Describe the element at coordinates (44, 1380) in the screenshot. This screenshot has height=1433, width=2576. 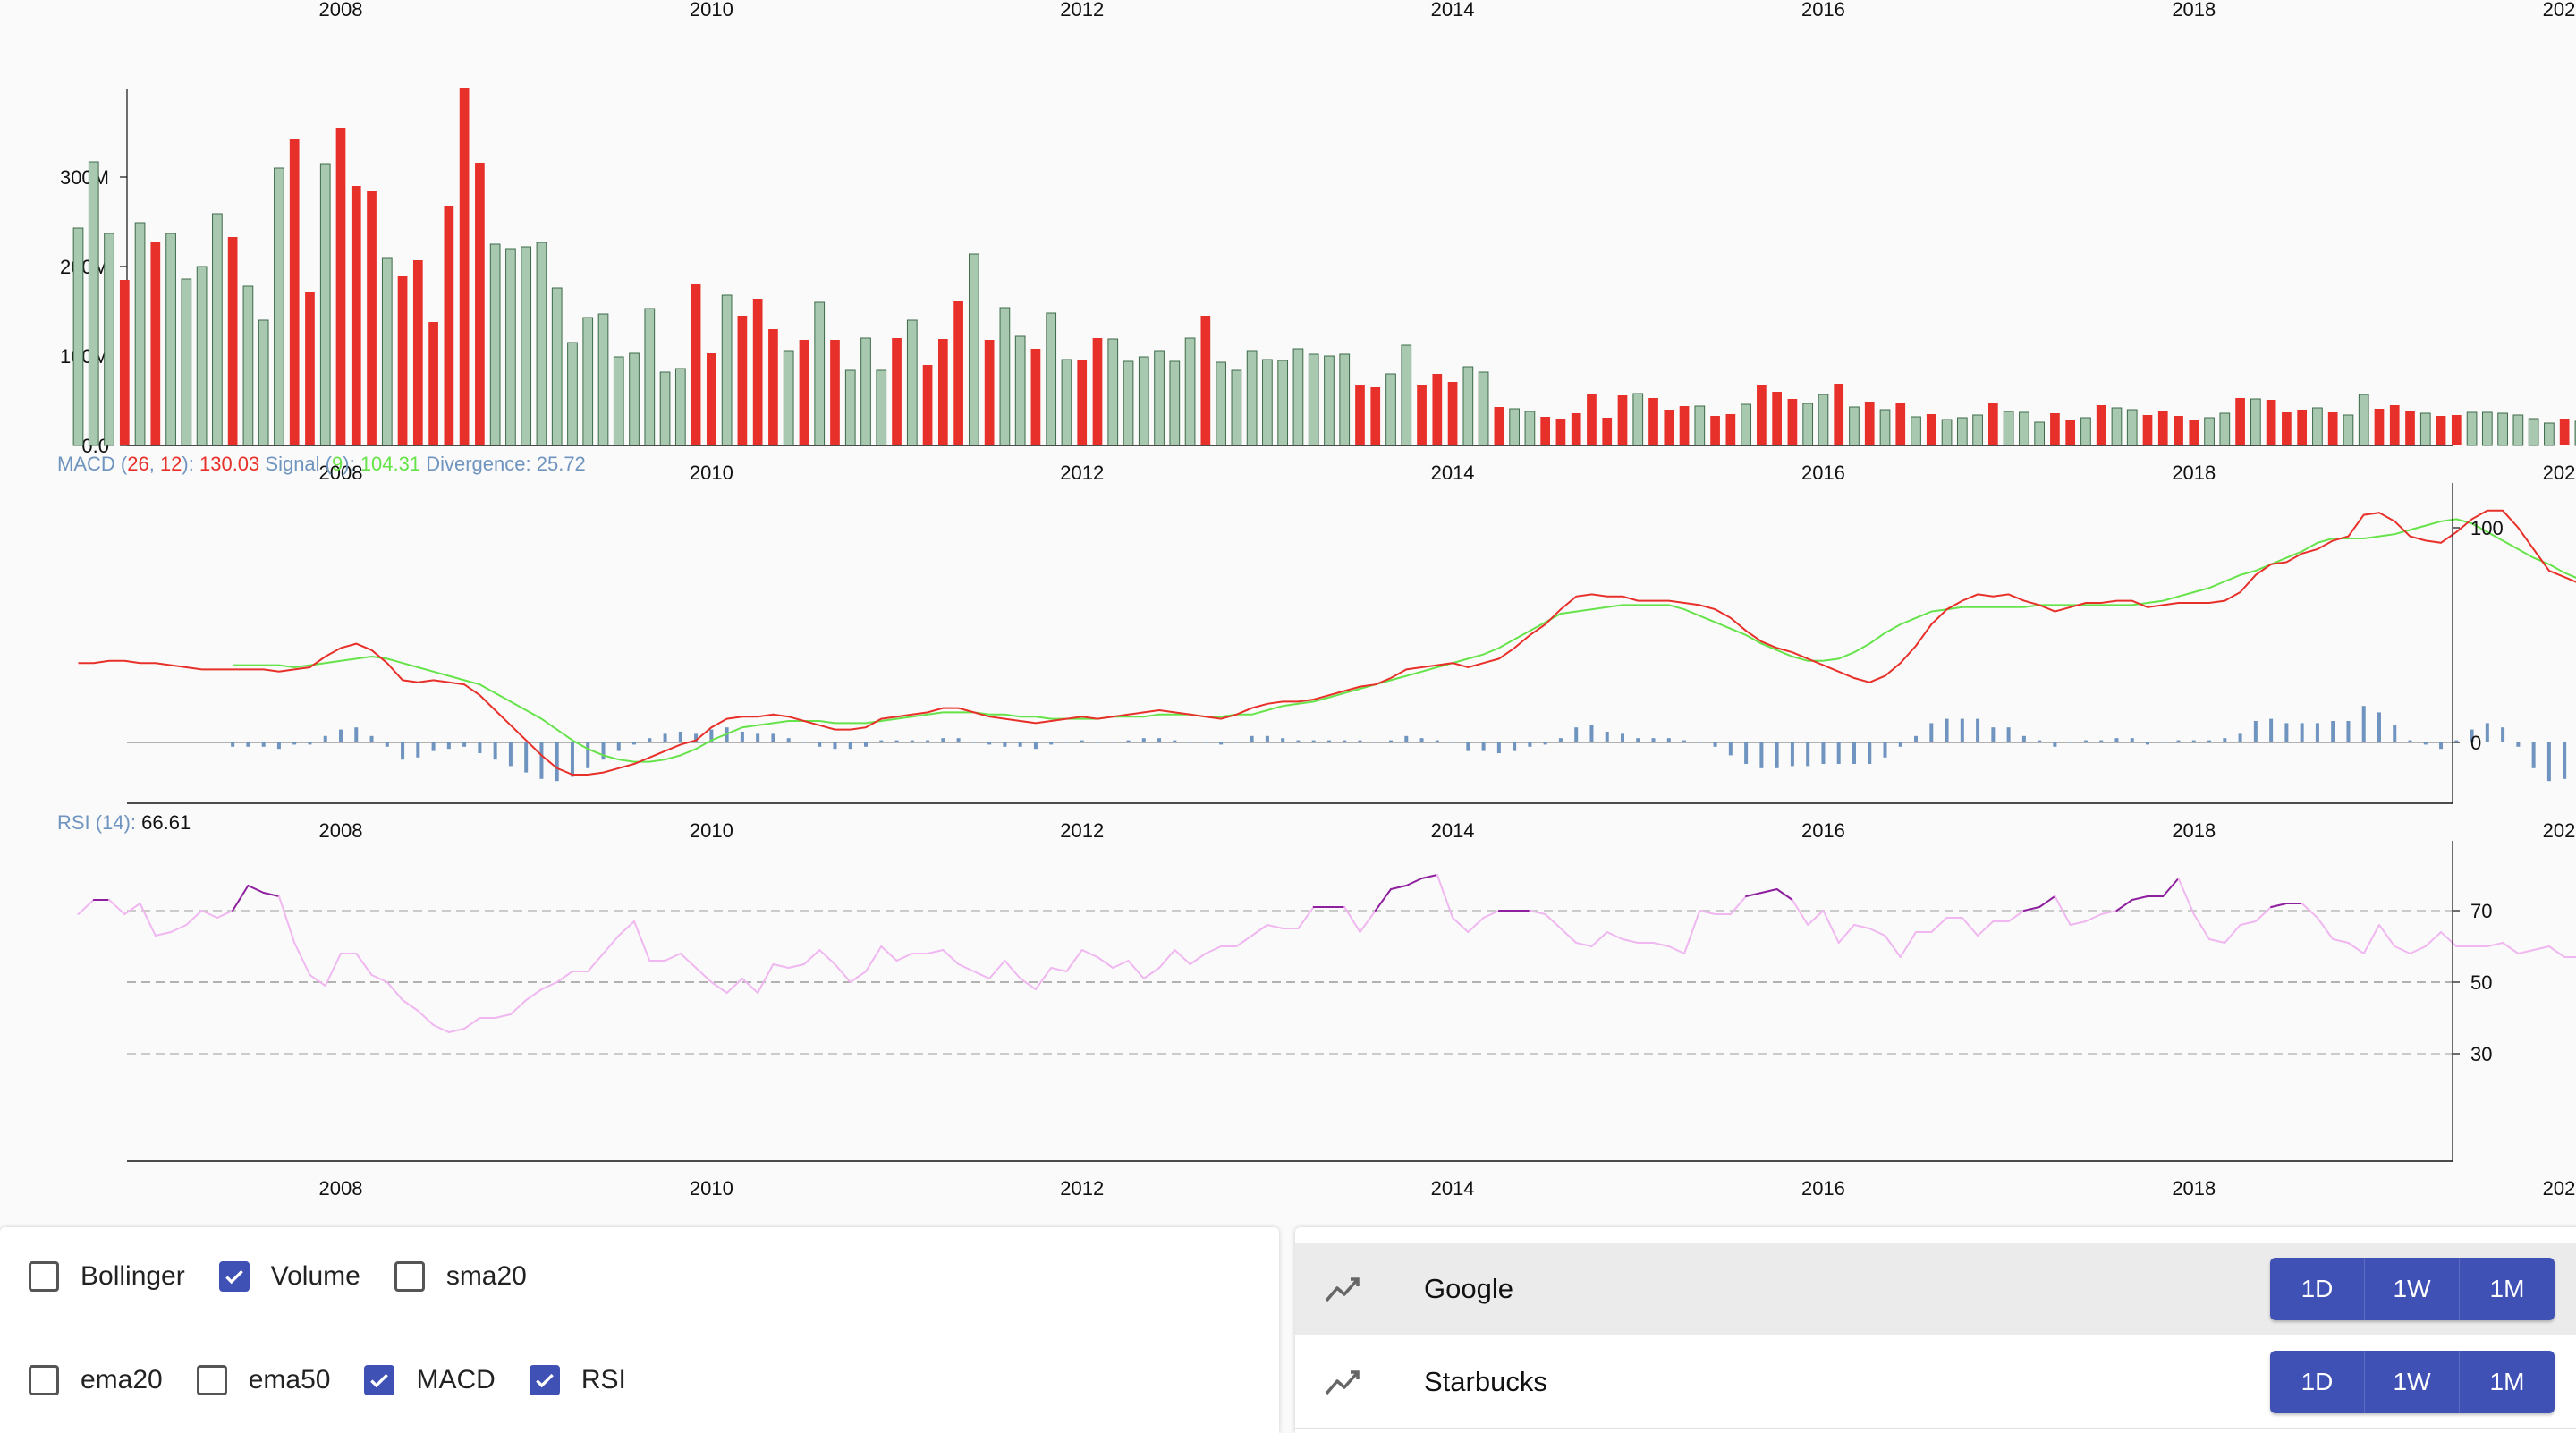
I see `ema20-checkbox-box` at that location.